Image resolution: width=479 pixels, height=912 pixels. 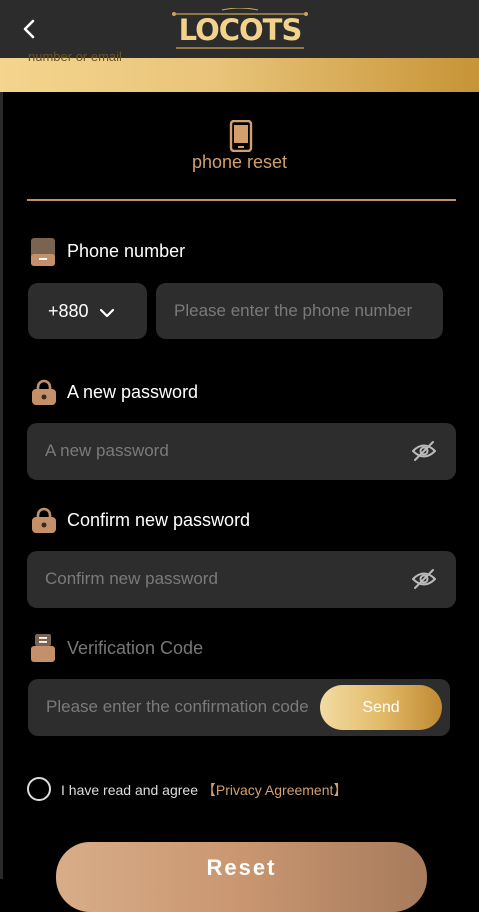 What do you see at coordinates (107, 450) in the screenshot?
I see `new-password-placeholder: A new password` at bounding box center [107, 450].